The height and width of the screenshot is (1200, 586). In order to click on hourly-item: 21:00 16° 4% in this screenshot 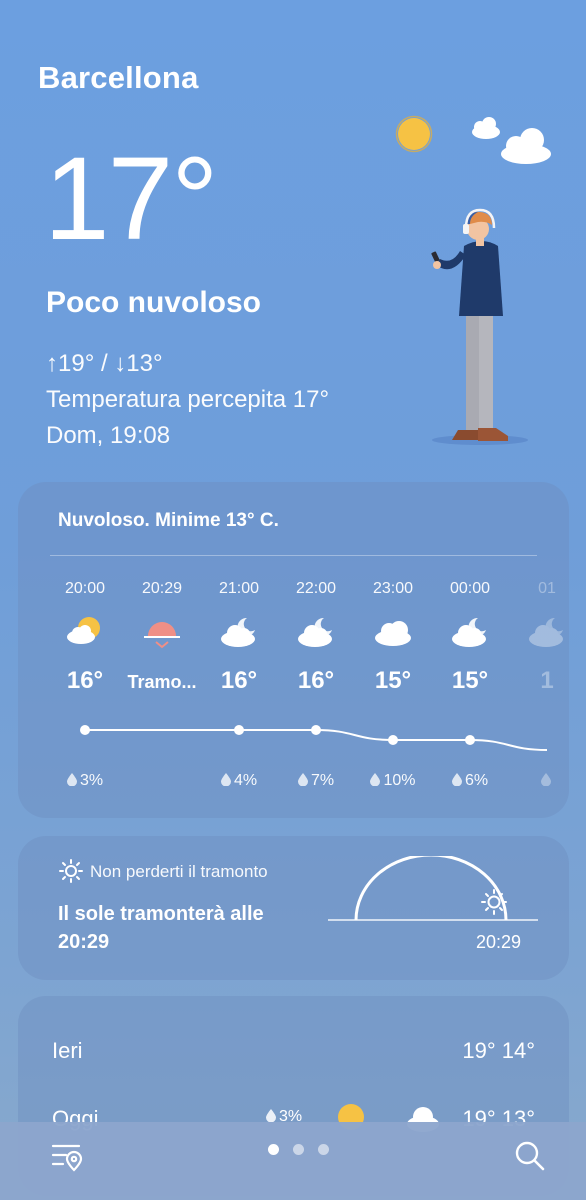, I will do `click(239, 650)`.